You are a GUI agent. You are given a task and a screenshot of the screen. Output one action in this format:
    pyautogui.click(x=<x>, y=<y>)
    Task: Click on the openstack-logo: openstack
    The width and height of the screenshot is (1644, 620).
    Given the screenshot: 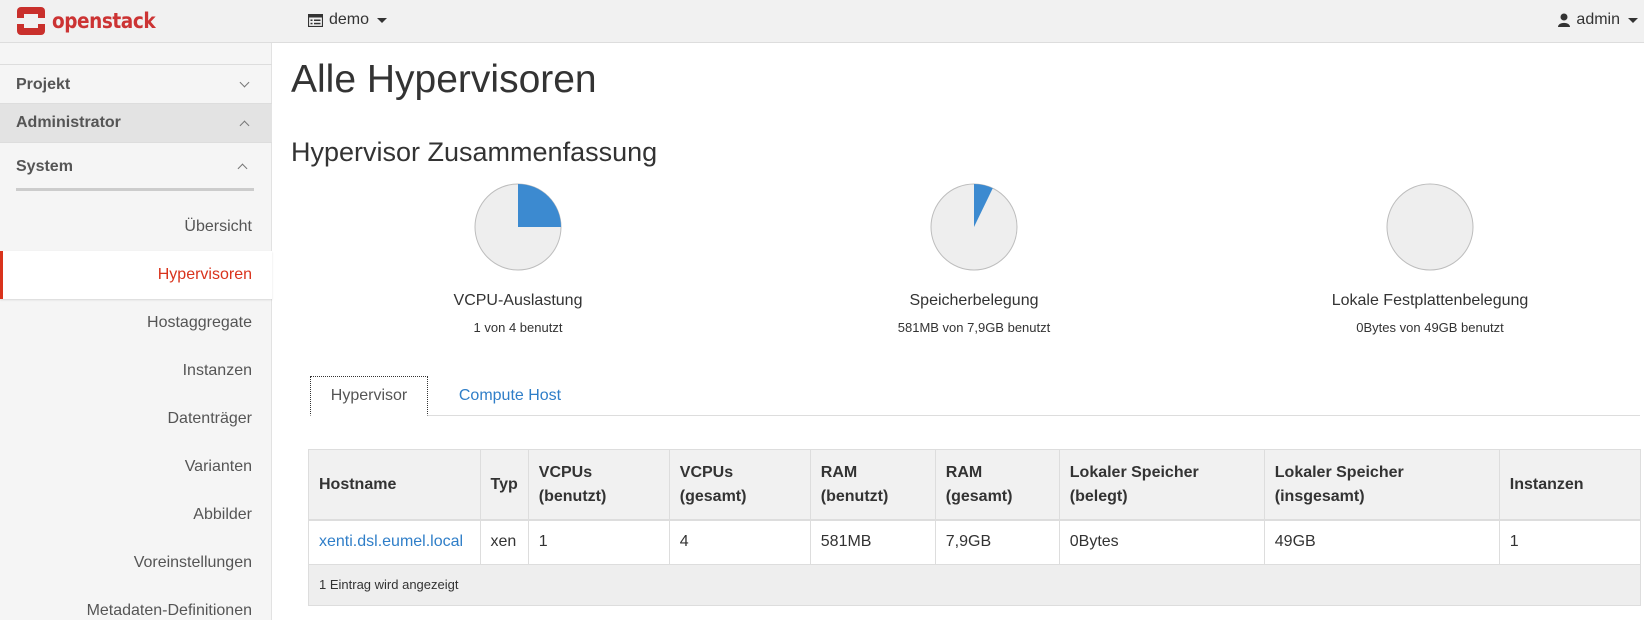 What is the action you would take?
    pyautogui.click(x=92, y=21)
    